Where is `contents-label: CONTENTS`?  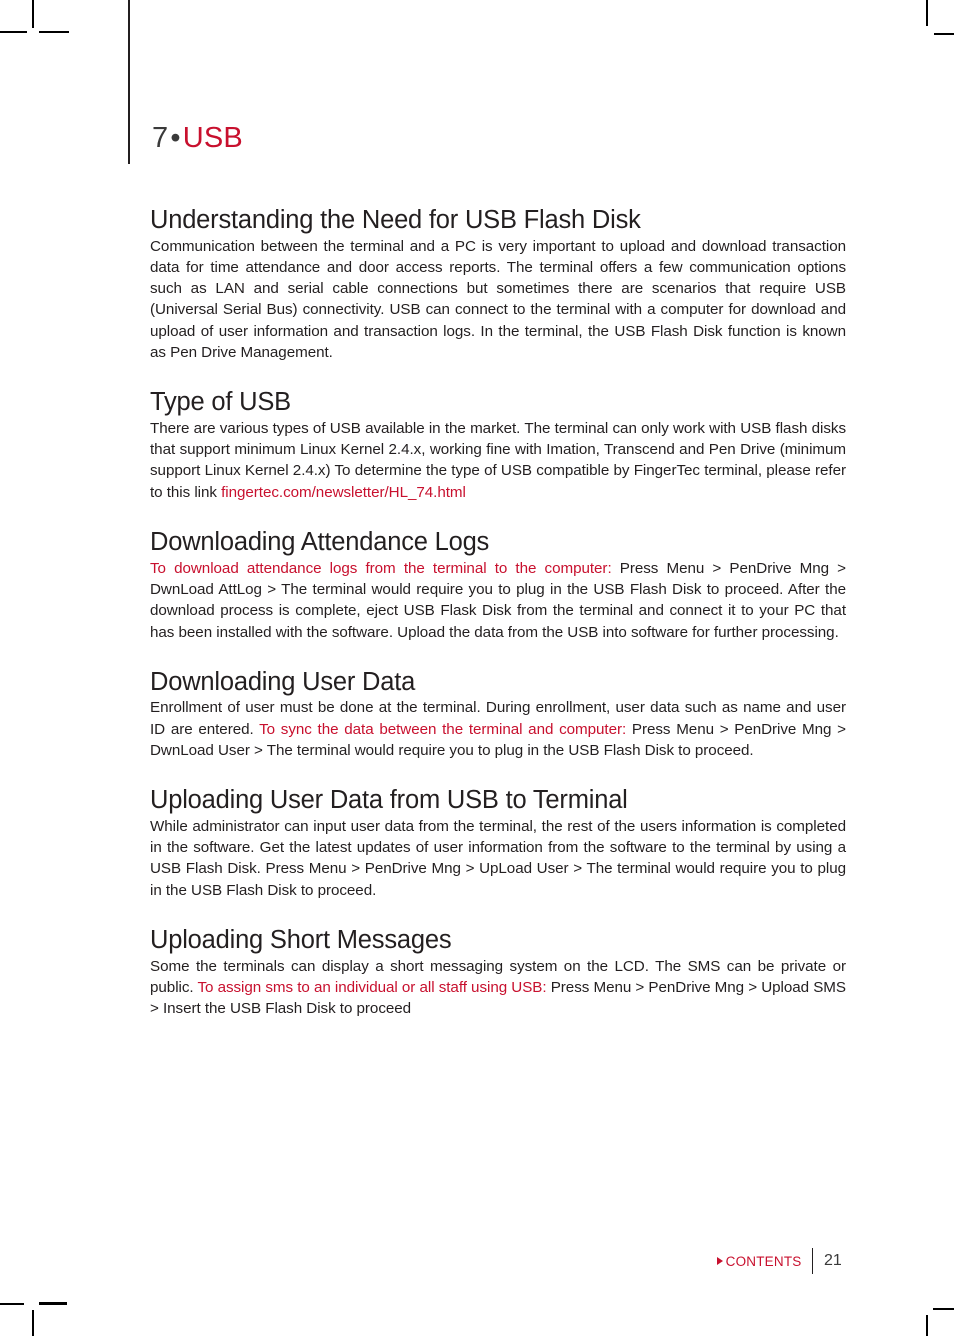 contents-label: CONTENTS is located at coordinates (763, 1261).